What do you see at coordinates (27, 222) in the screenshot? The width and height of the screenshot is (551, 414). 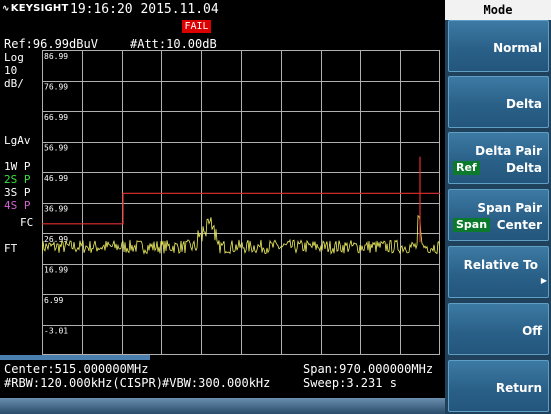 I see `fc-label: FC` at bounding box center [27, 222].